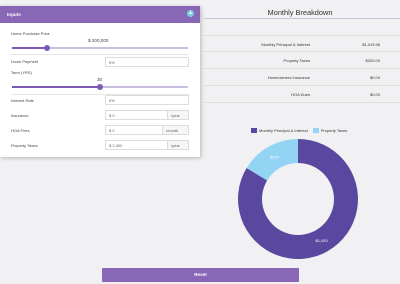 Image resolution: width=400 pixels, height=284 pixels. What do you see at coordinates (147, 100) in the screenshot?
I see `interest-rate-field: 5%` at bounding box center [147, 100].